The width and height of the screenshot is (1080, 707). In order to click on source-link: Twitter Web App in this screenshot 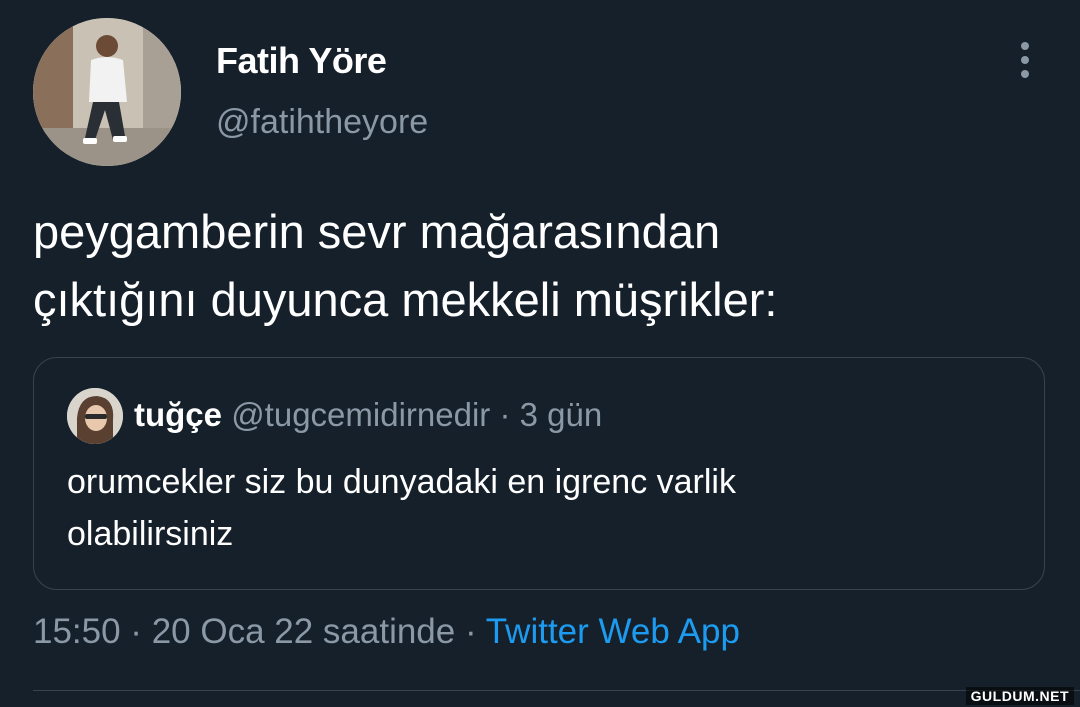, I will do `click(613, 631)`.